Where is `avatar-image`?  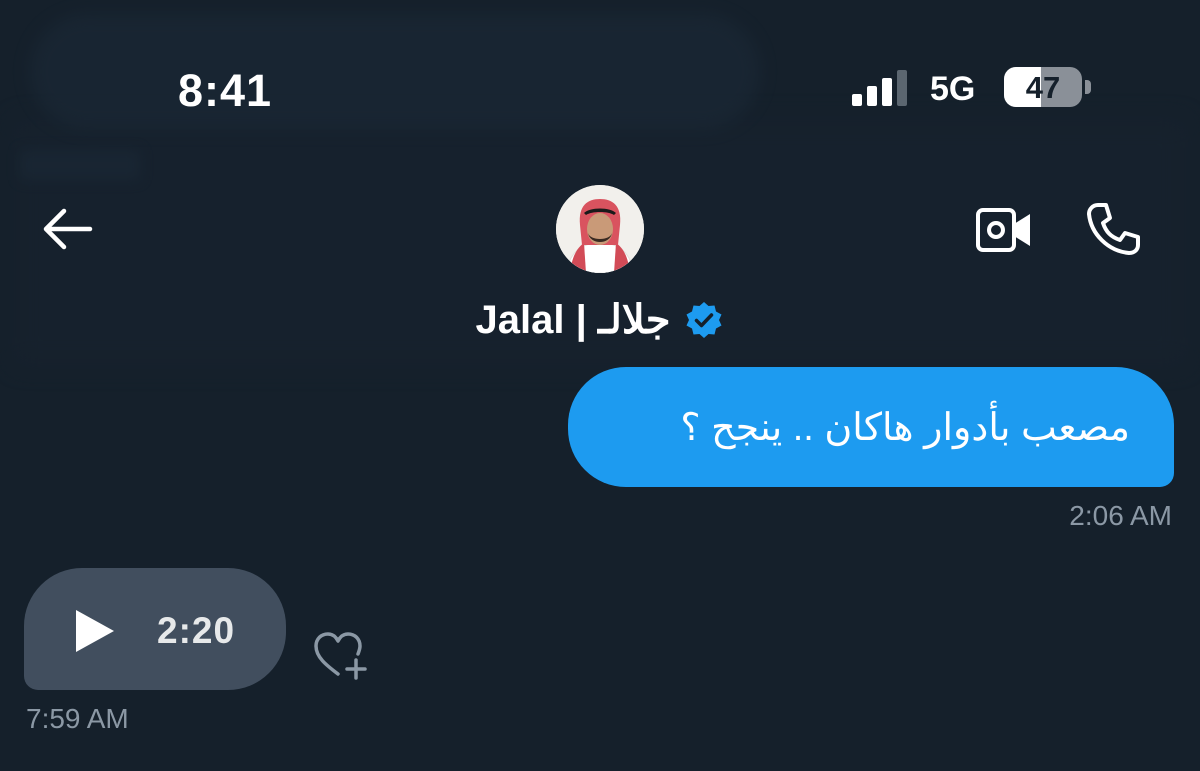
avatar-image is located at coordinates (600, 229).